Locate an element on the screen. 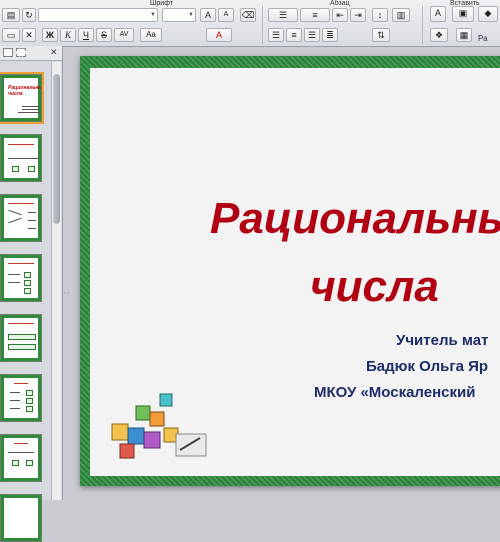 The height and width of the screenshot is (542, 500). grow-font-button: A is located at coordinates (208, 15).